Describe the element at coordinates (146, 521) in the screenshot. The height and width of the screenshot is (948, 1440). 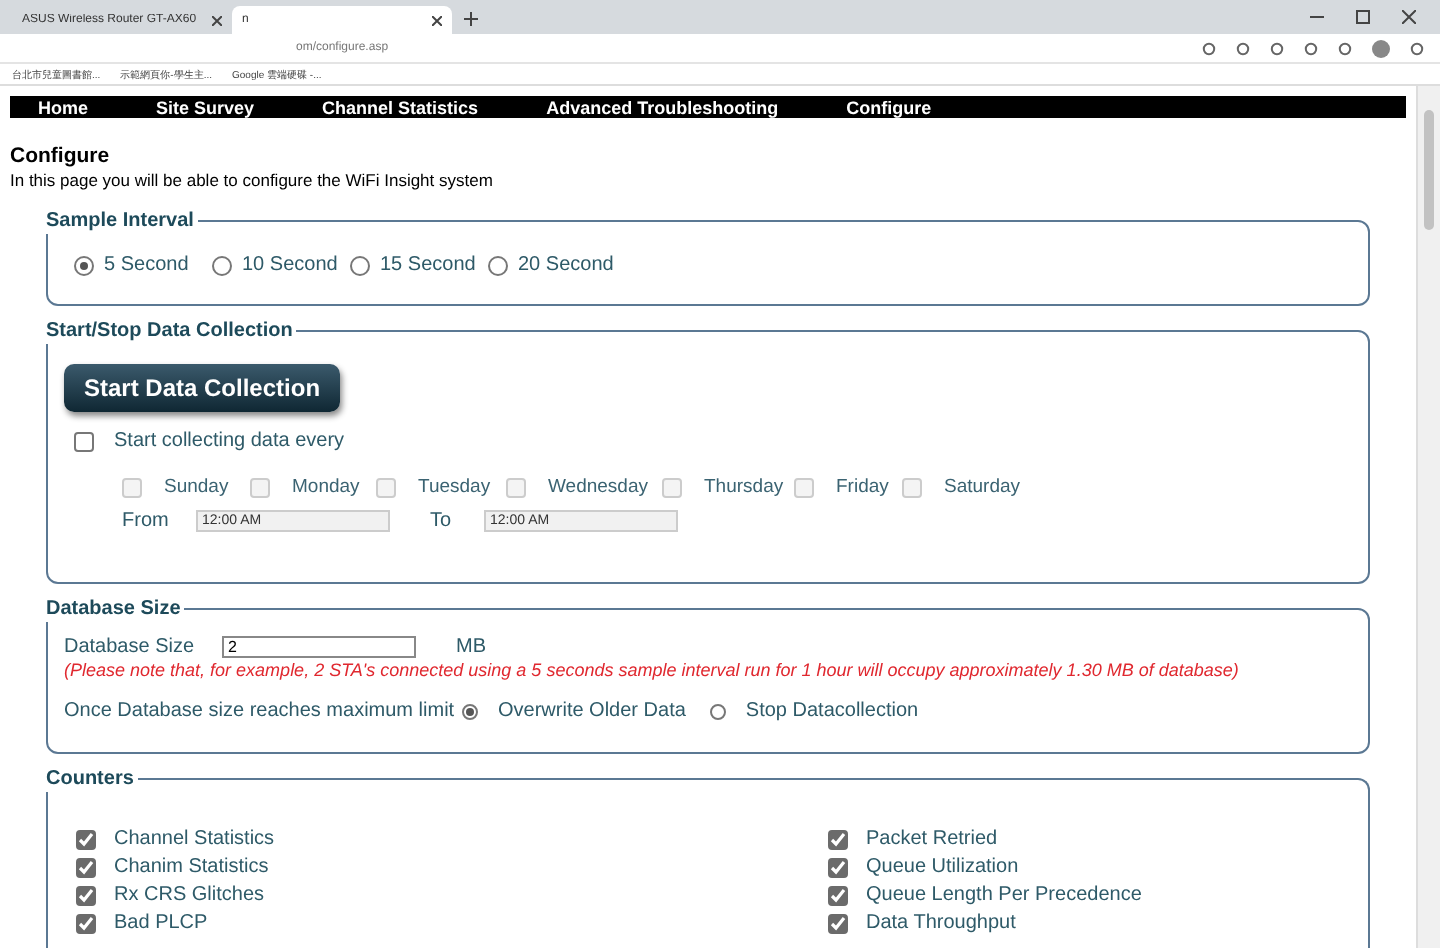
I see `from-label: From` at that location.